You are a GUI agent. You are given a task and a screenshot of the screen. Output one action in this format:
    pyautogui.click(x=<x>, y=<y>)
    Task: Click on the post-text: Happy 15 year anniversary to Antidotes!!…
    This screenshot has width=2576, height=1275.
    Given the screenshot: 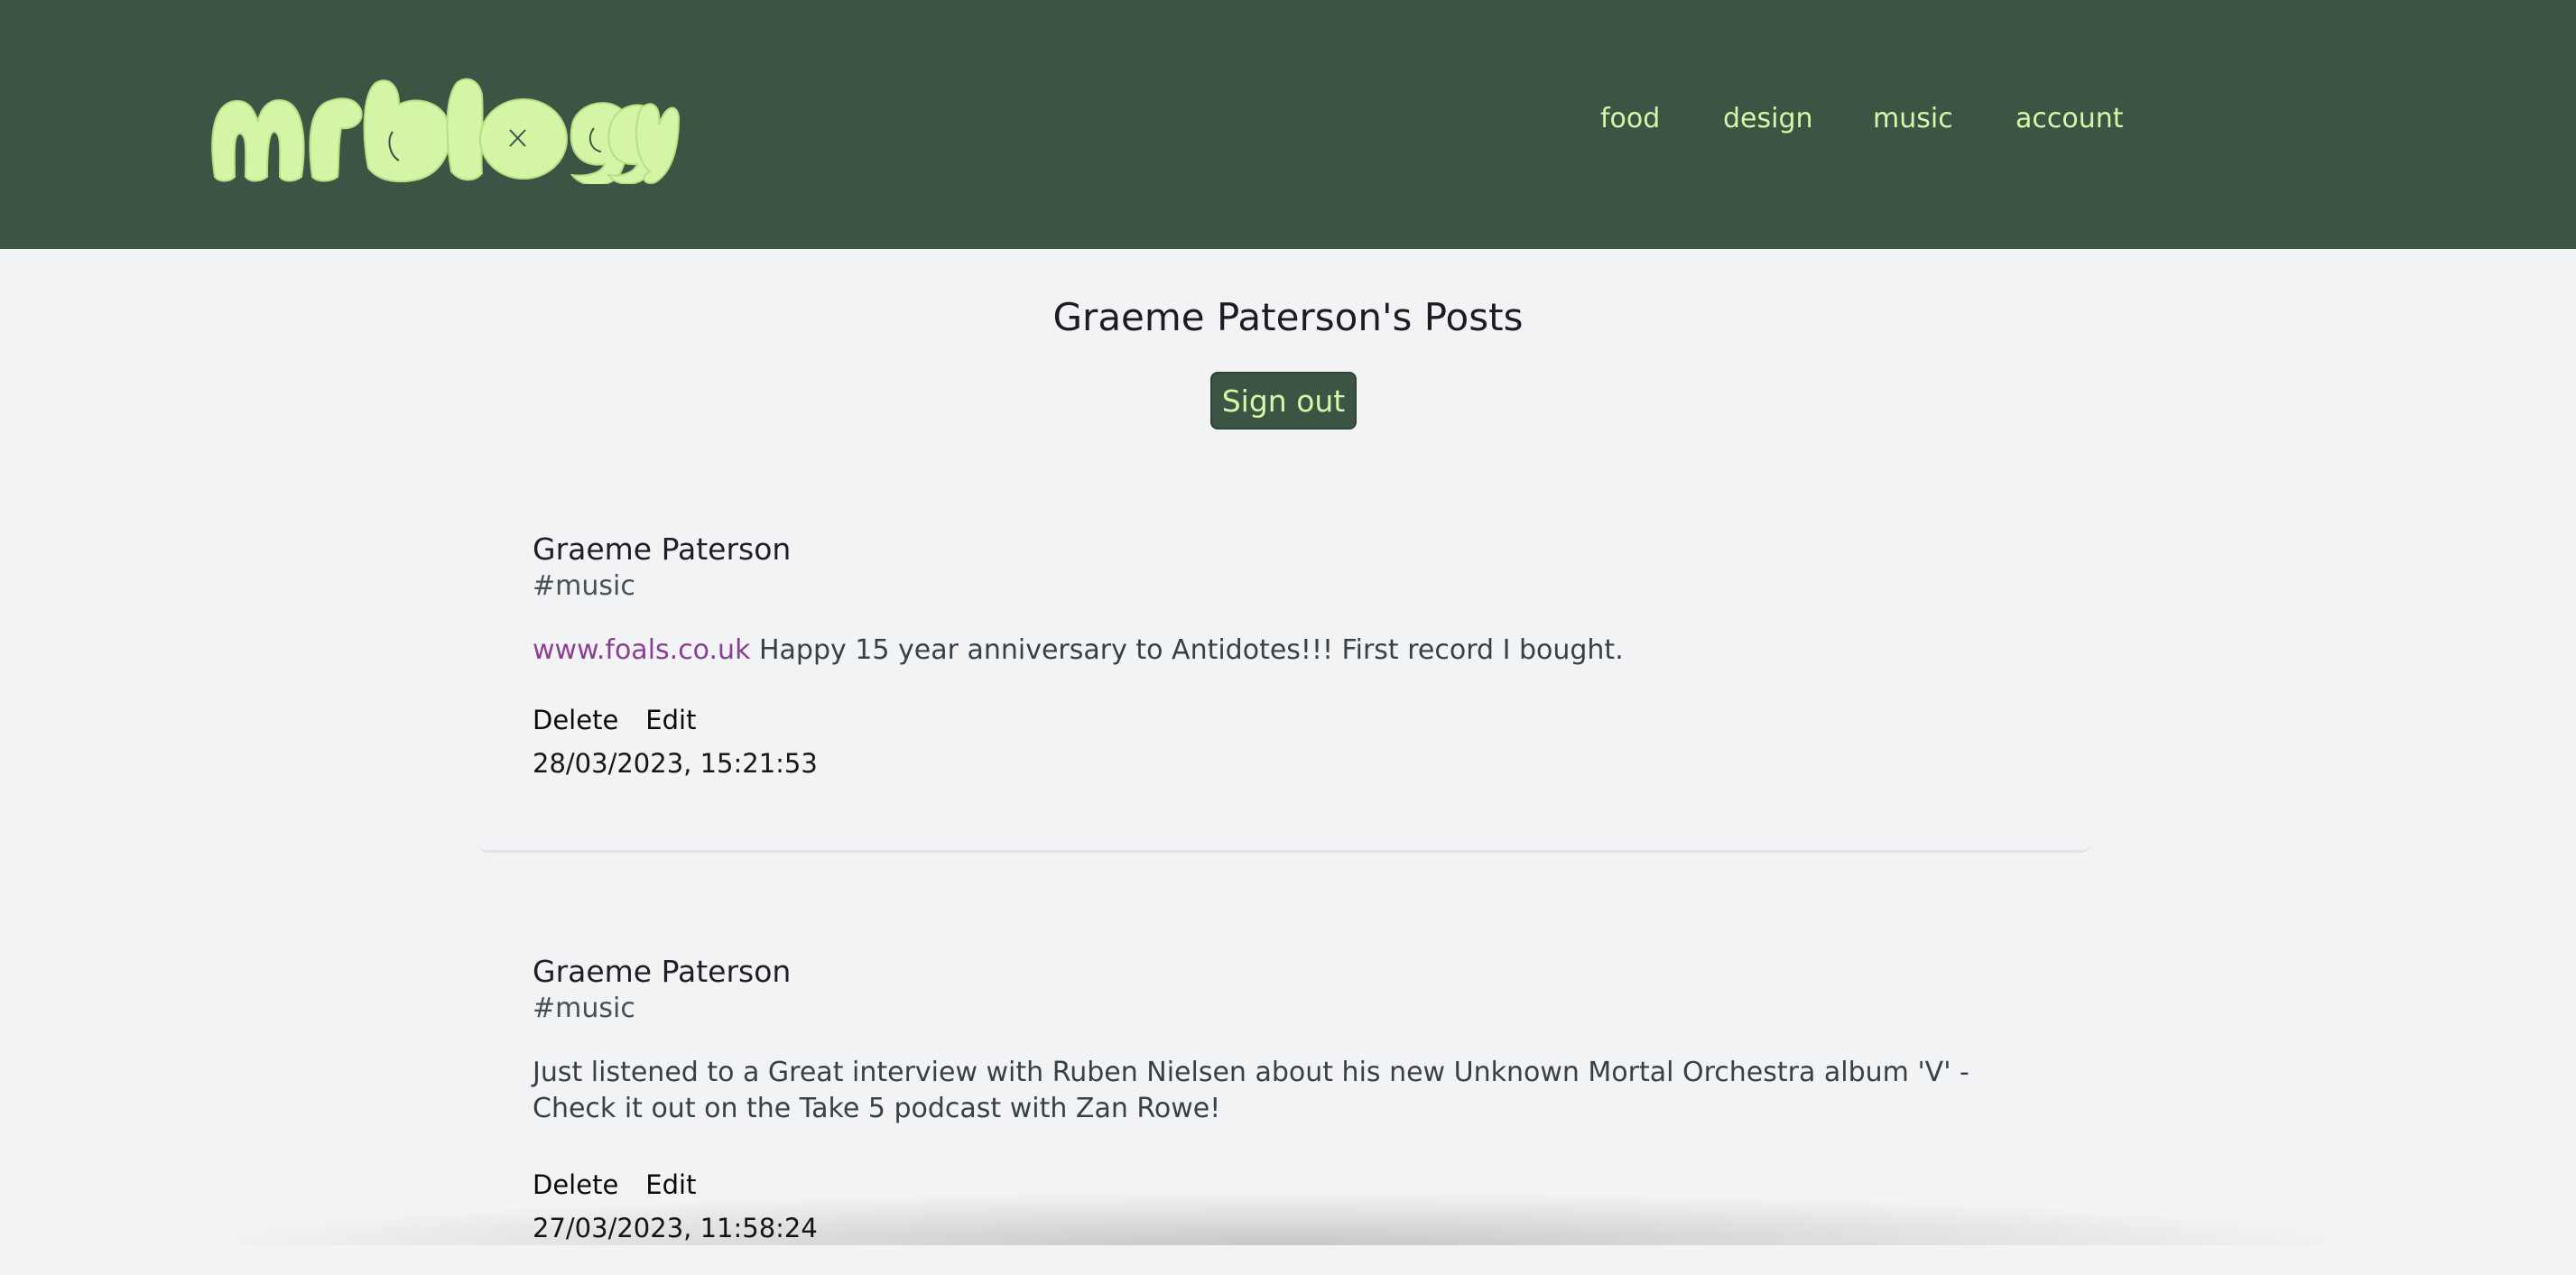 What is the action you would take?
    pyautogui.click(x=1187, y=650)
    